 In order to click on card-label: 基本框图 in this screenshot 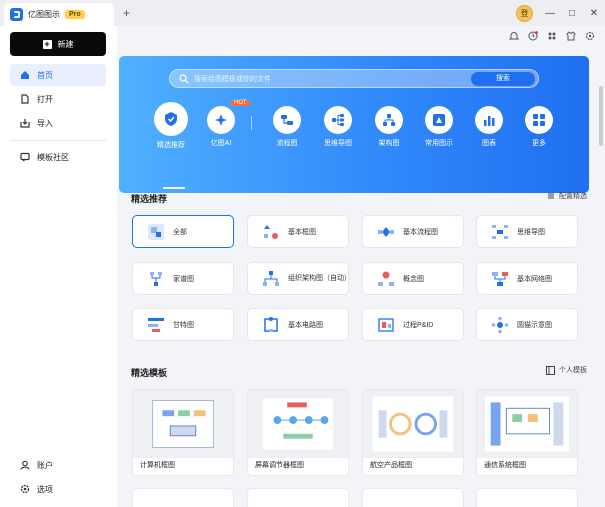, I will do `click(302, 232)`.